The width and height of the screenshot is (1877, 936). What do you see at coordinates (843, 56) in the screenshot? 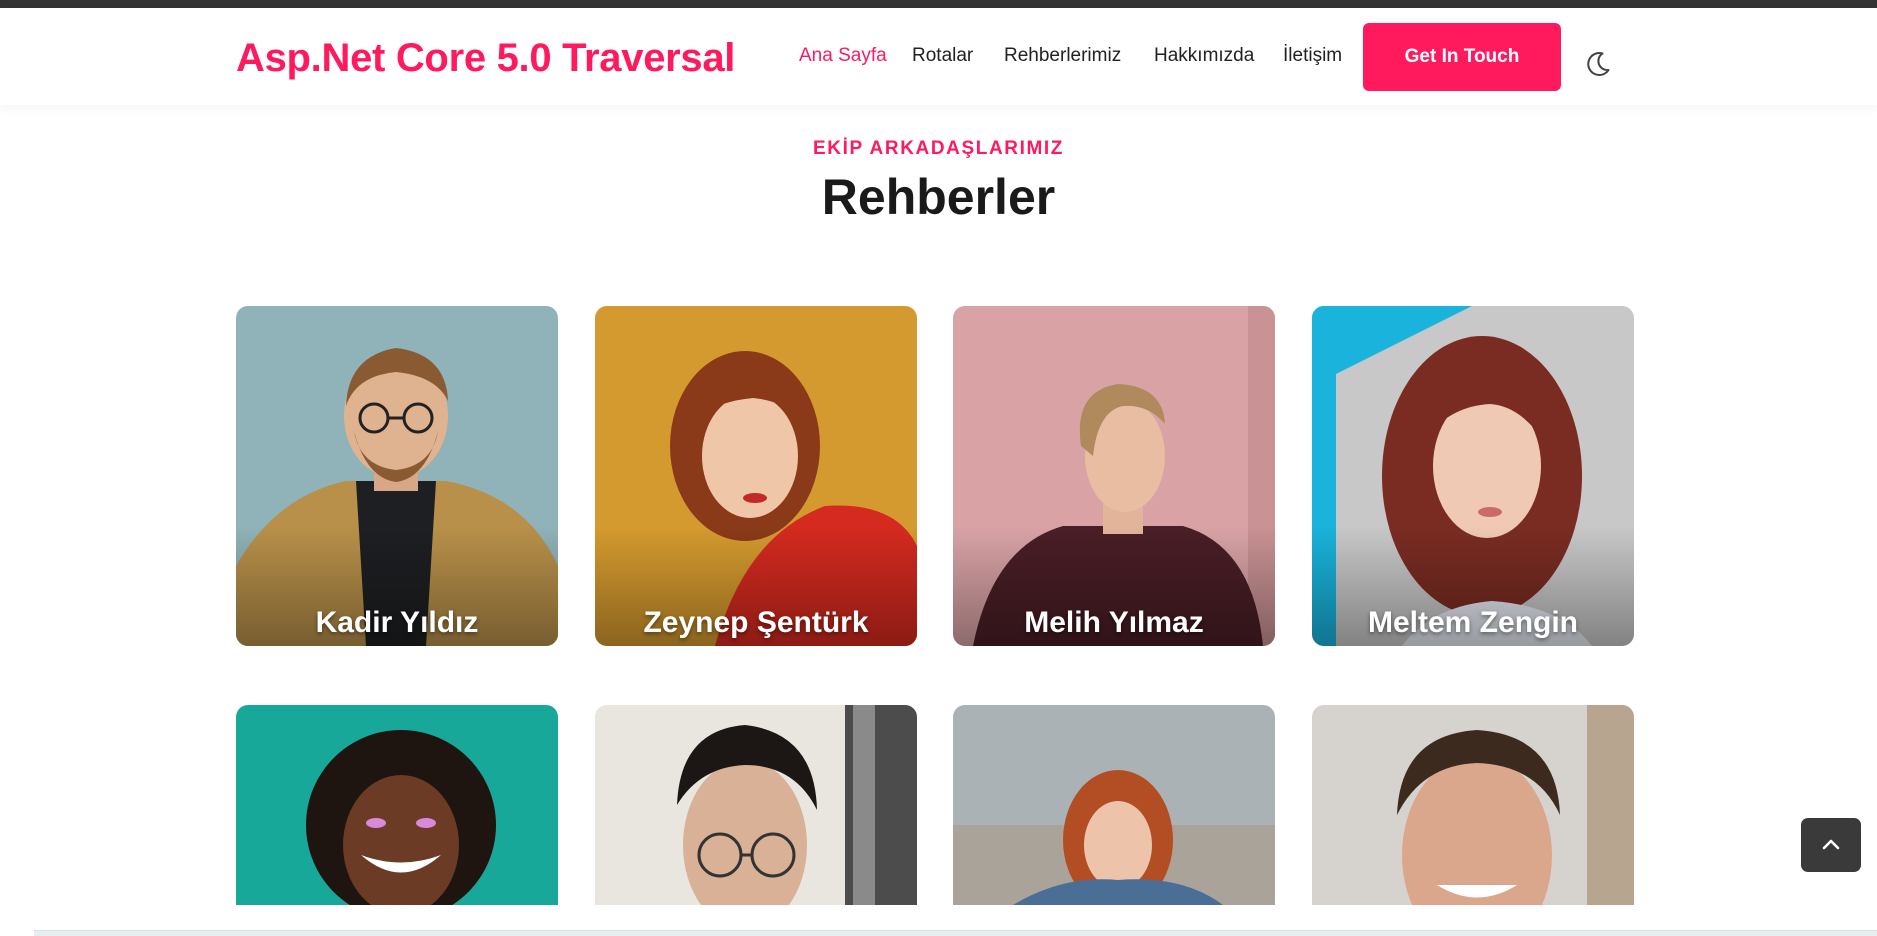
I see `nav-home: Ana Sayfa` at bounding box center [843, 56].